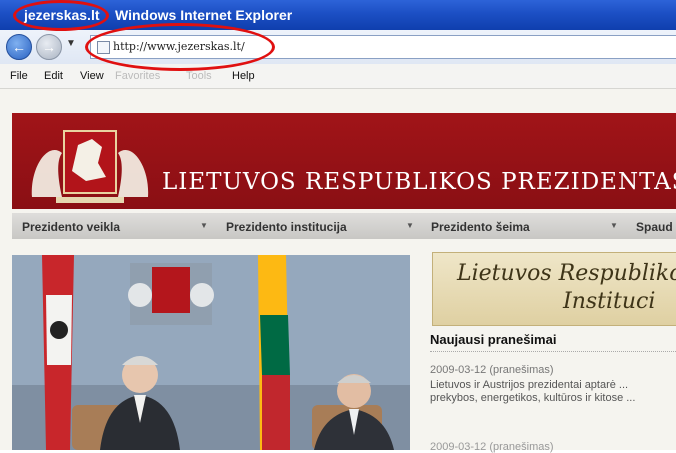 The height and width of the screenshot is (453, 676). What do you see at coordinates (419, 182) in the screenshot?
I see `banner-title: LIETUVOS RESPUBLIKOS PREZIDENTAS` at bounding box center [419, 182].